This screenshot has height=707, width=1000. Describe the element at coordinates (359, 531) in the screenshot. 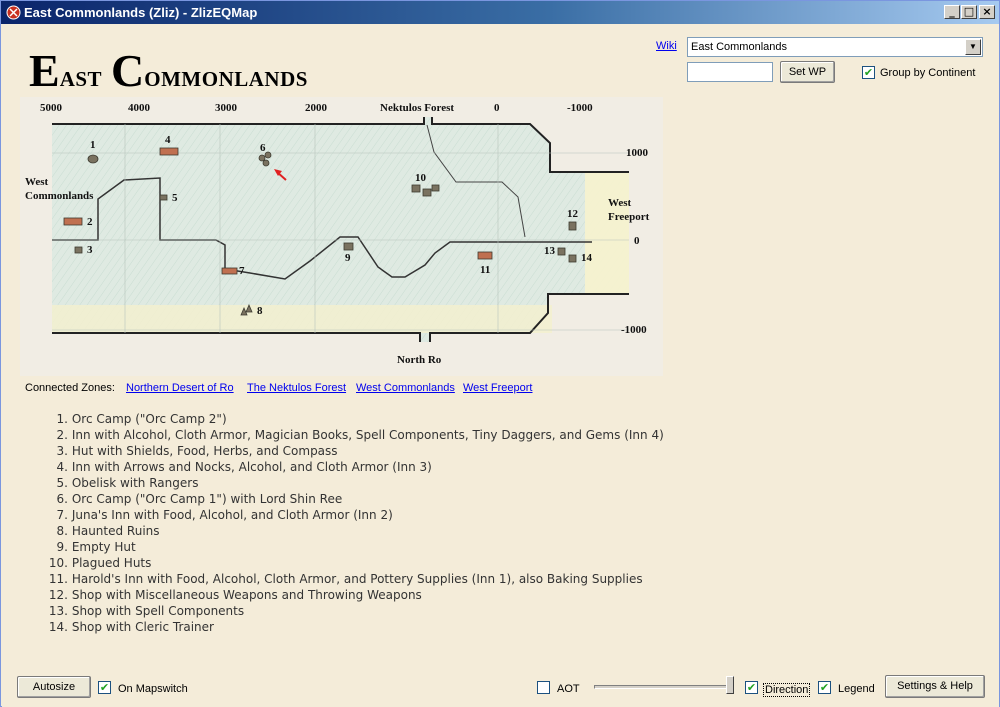

I see `legend-item: 8. Haunted Ruins` at that location.